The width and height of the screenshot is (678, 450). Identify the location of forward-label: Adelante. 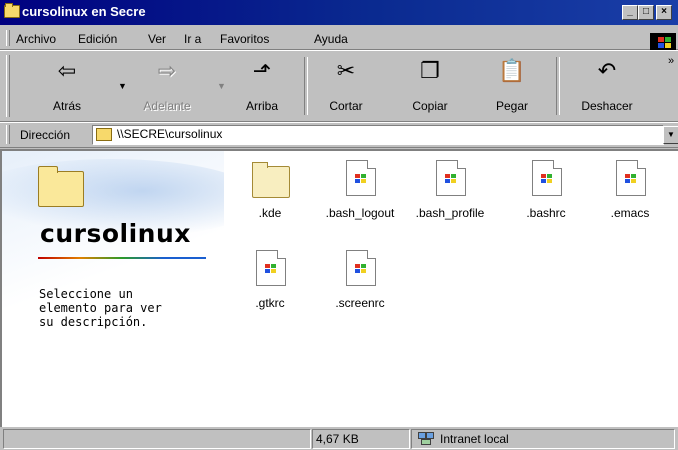
(167, 106).